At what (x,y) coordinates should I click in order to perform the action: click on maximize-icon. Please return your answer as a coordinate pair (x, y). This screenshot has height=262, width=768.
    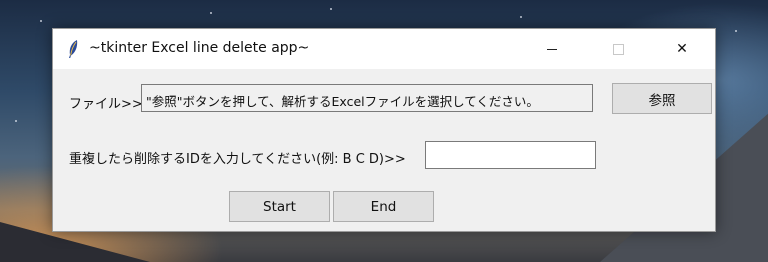
    Looking at the image, I should click on (618, 49).